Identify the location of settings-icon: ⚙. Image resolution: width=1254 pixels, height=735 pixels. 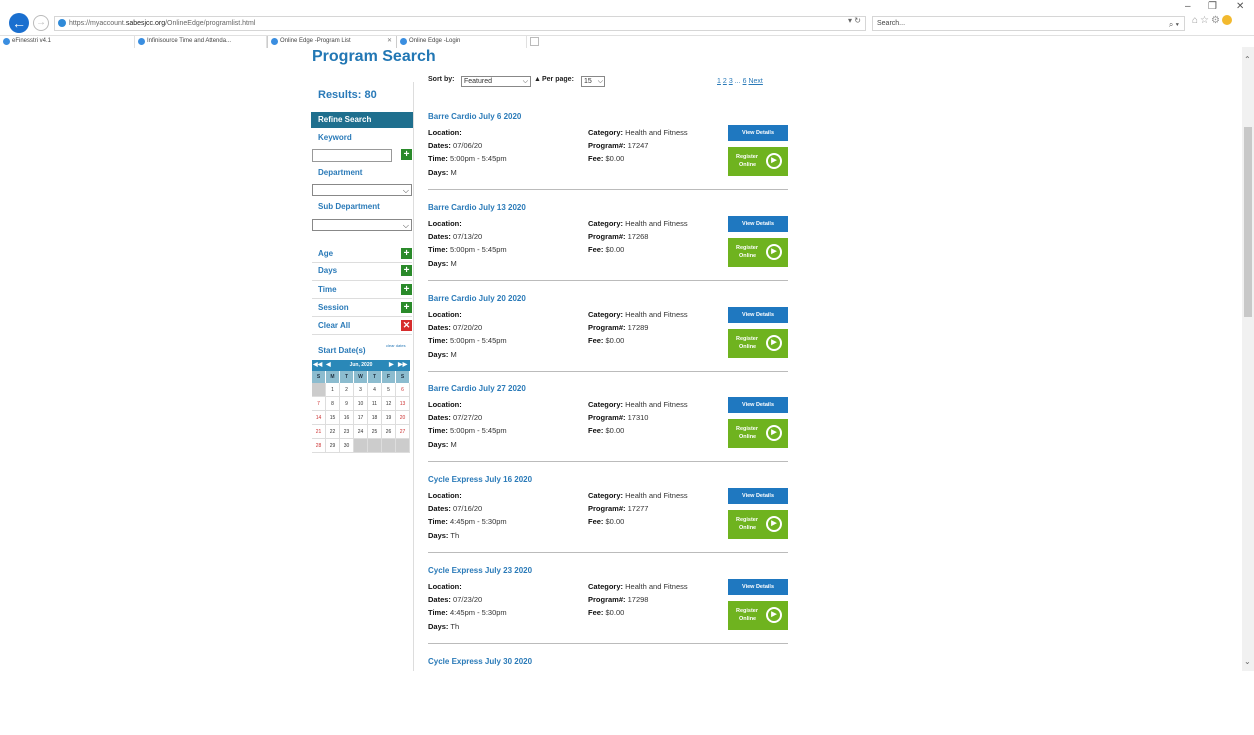
(1216, 20).